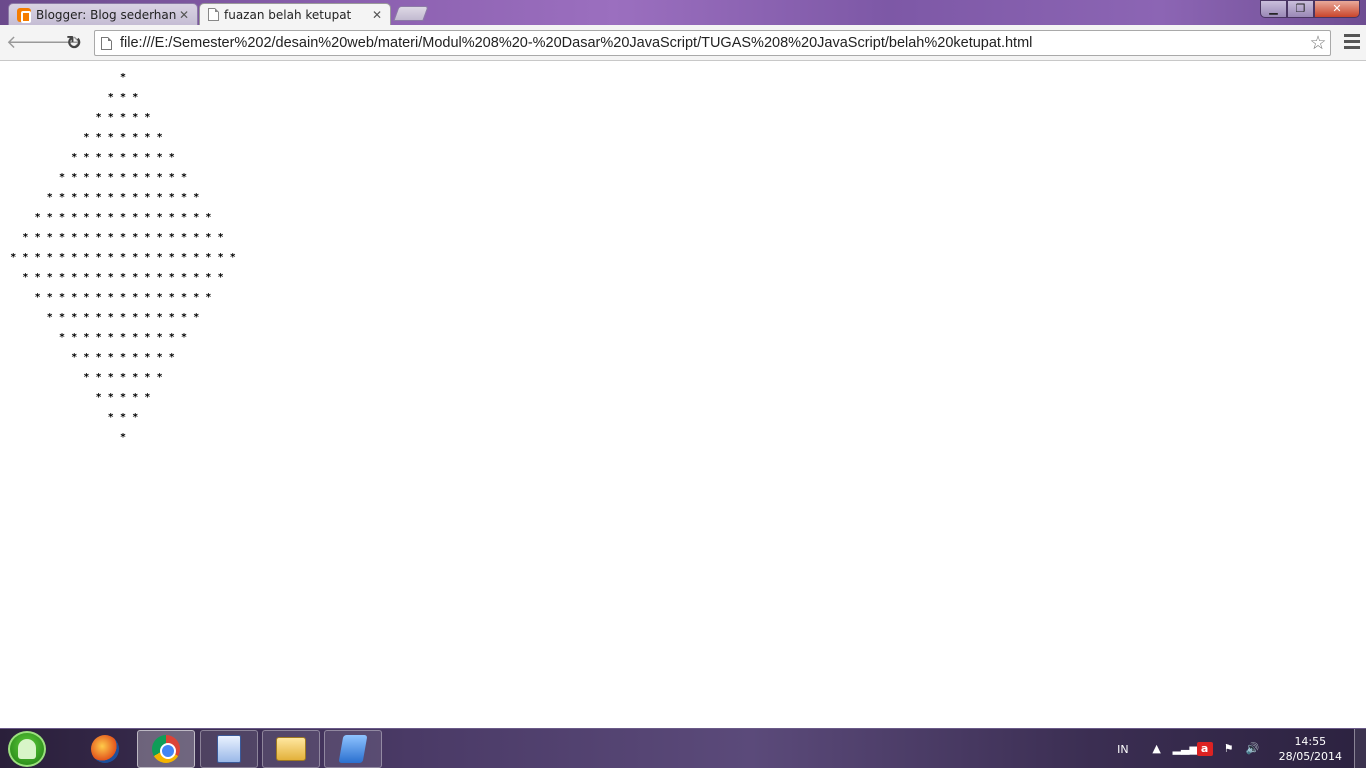 The width and height of the screenshot is (1366, 769). I want to click on android-icon, so click(27, 749).